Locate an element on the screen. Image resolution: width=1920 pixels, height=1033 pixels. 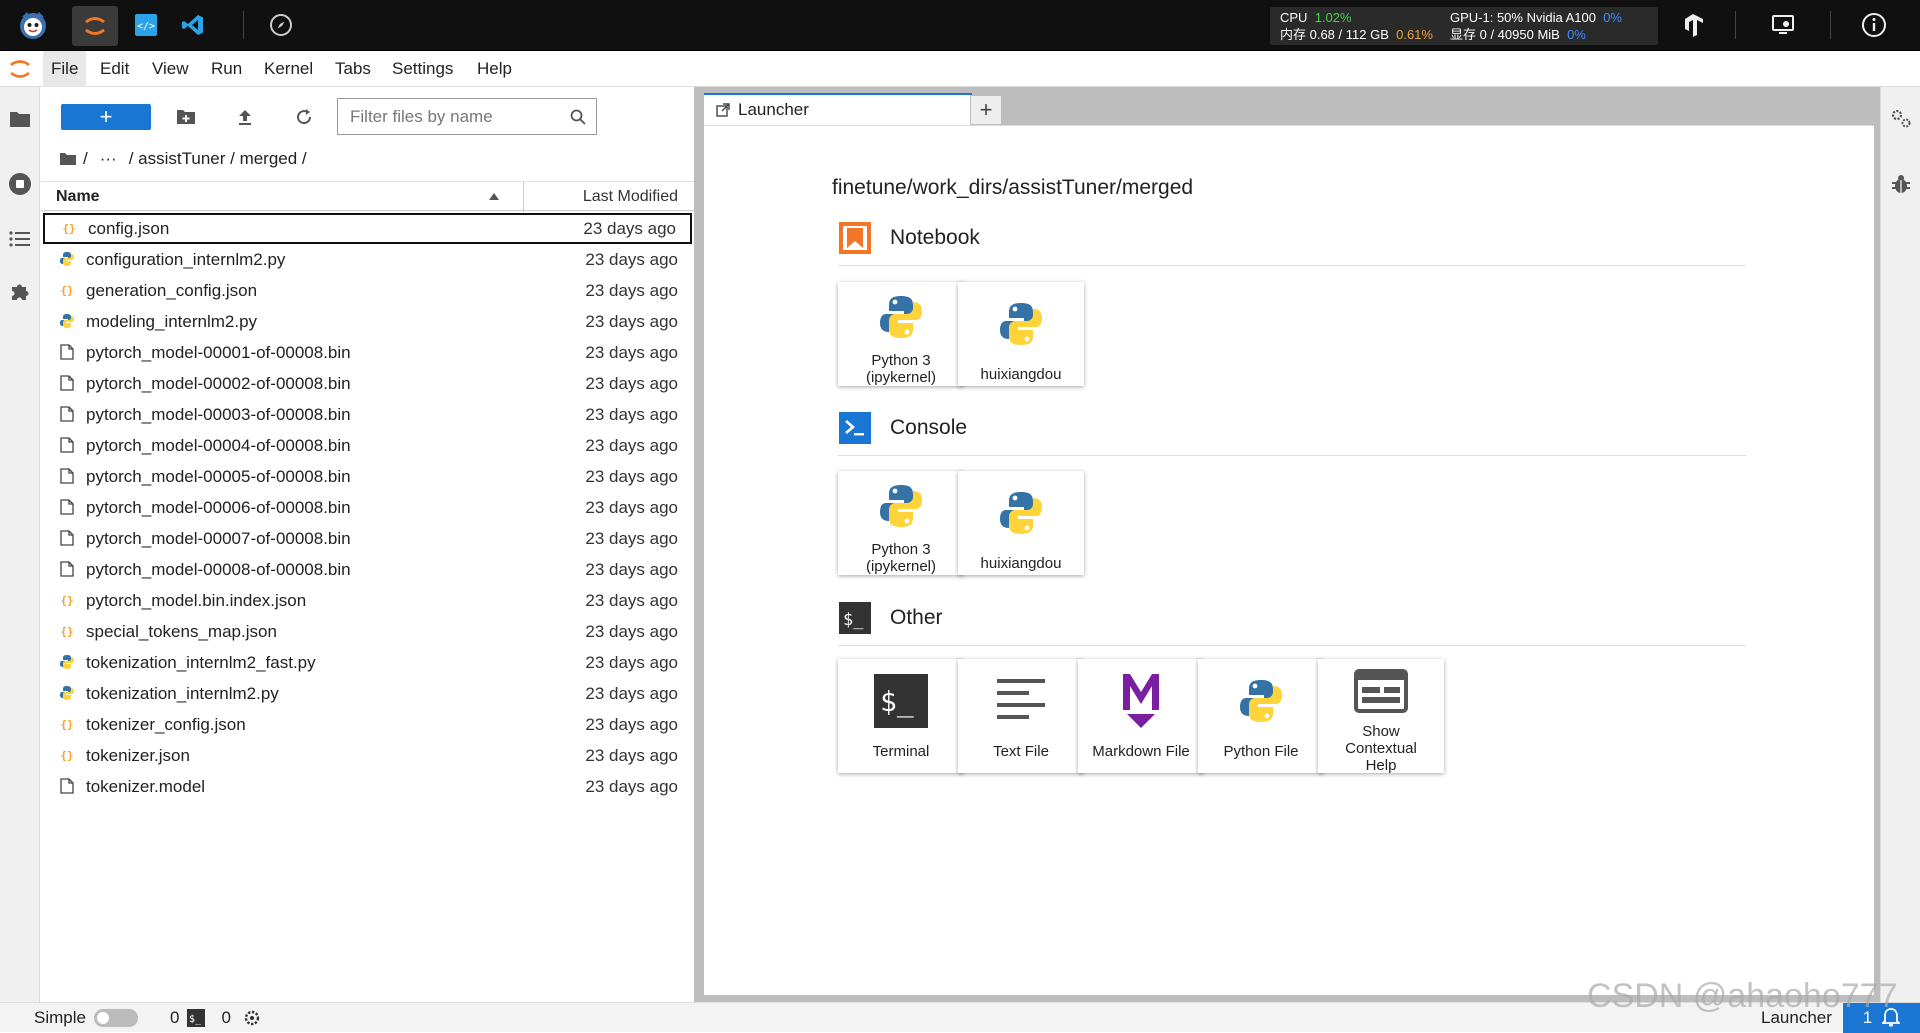
console-card: huixiangdou is located at coordinates (1021, 523).